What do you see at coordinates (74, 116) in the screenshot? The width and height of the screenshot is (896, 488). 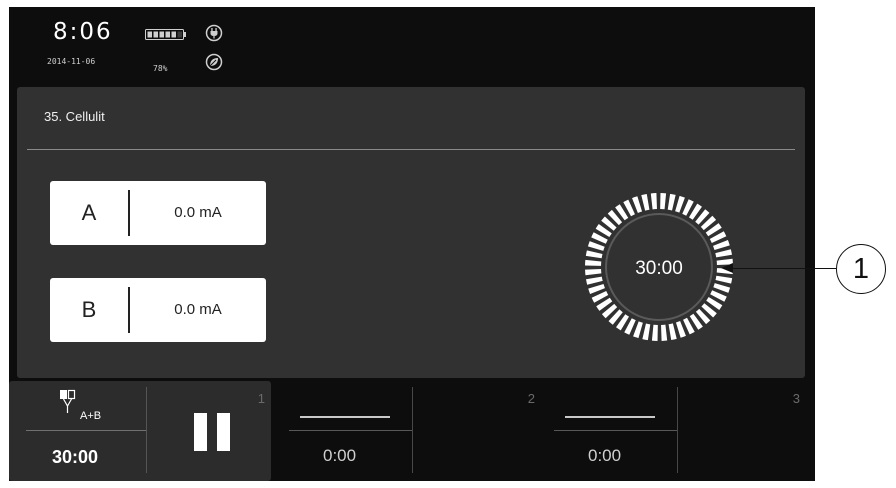 I see `program-title: 35. Cellulit` at bounding box center [74, 116].